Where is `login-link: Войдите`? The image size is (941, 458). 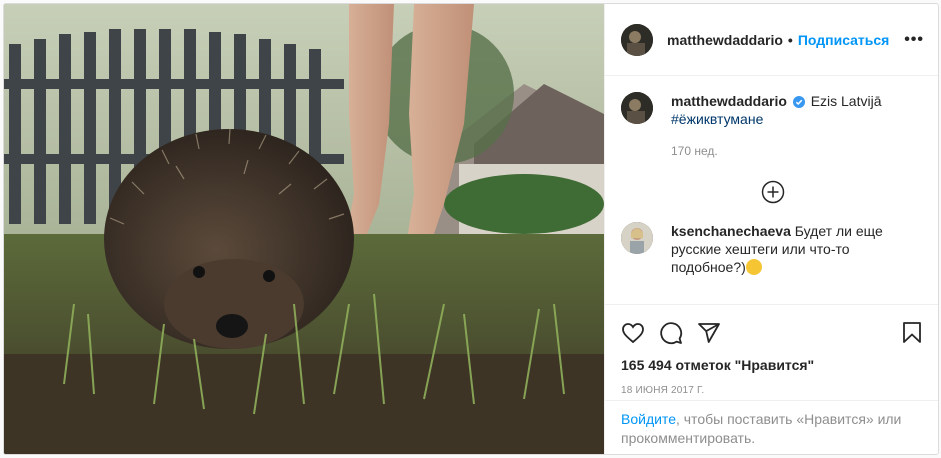 login-link: Войдите is located at coordinates (648, 419).